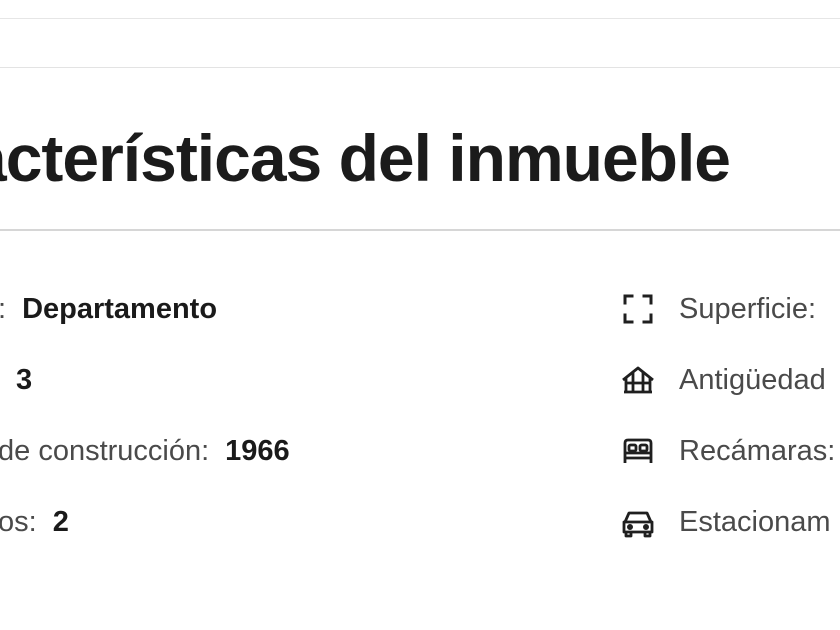  Describe the element at coordinates (257, 450) in the screenshot. I see `feature-value: 1966` at that location.